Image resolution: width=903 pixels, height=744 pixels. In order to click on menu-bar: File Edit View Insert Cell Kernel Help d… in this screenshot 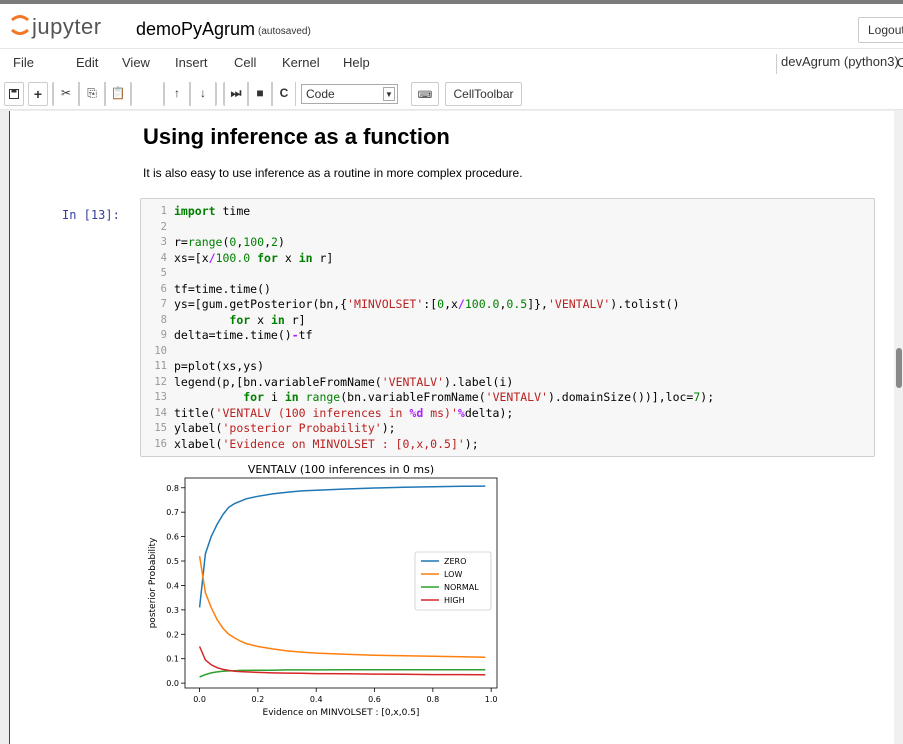, I will do `click(451, 63)`.